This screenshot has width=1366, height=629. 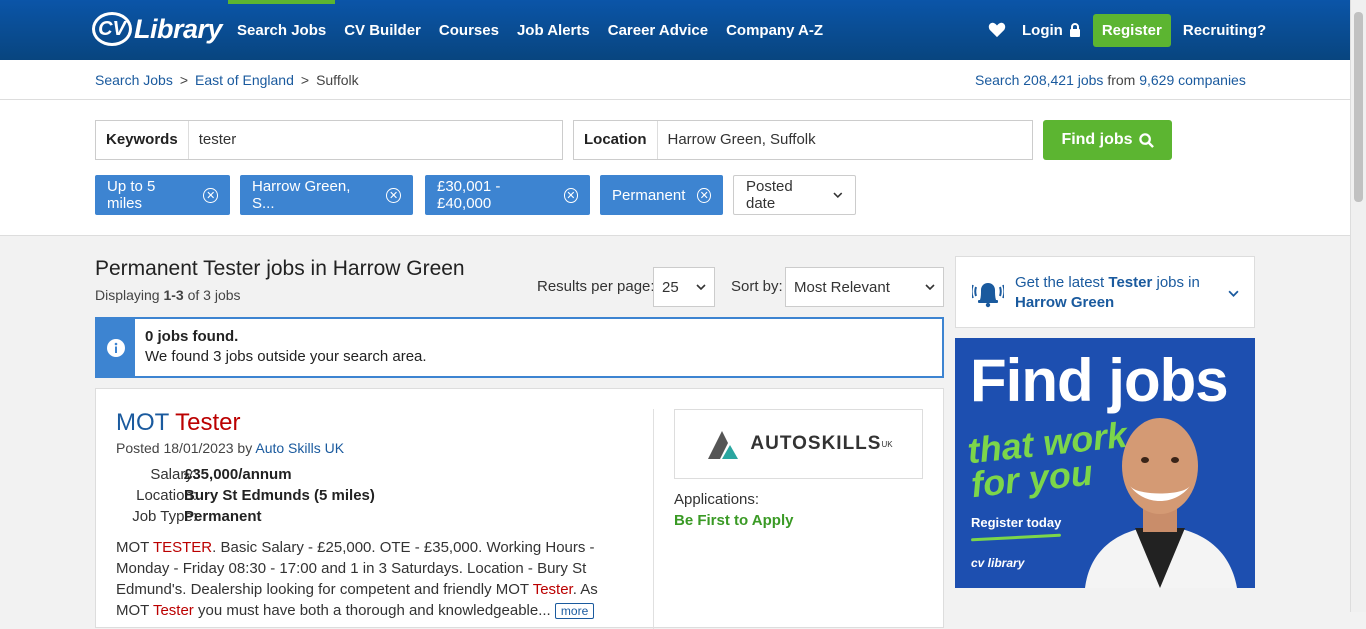 What do you see at coordinates (282, 30) in the screenshot?
I see `nav-search-jobs: Search Jobs` at bounding box center [282, 30].